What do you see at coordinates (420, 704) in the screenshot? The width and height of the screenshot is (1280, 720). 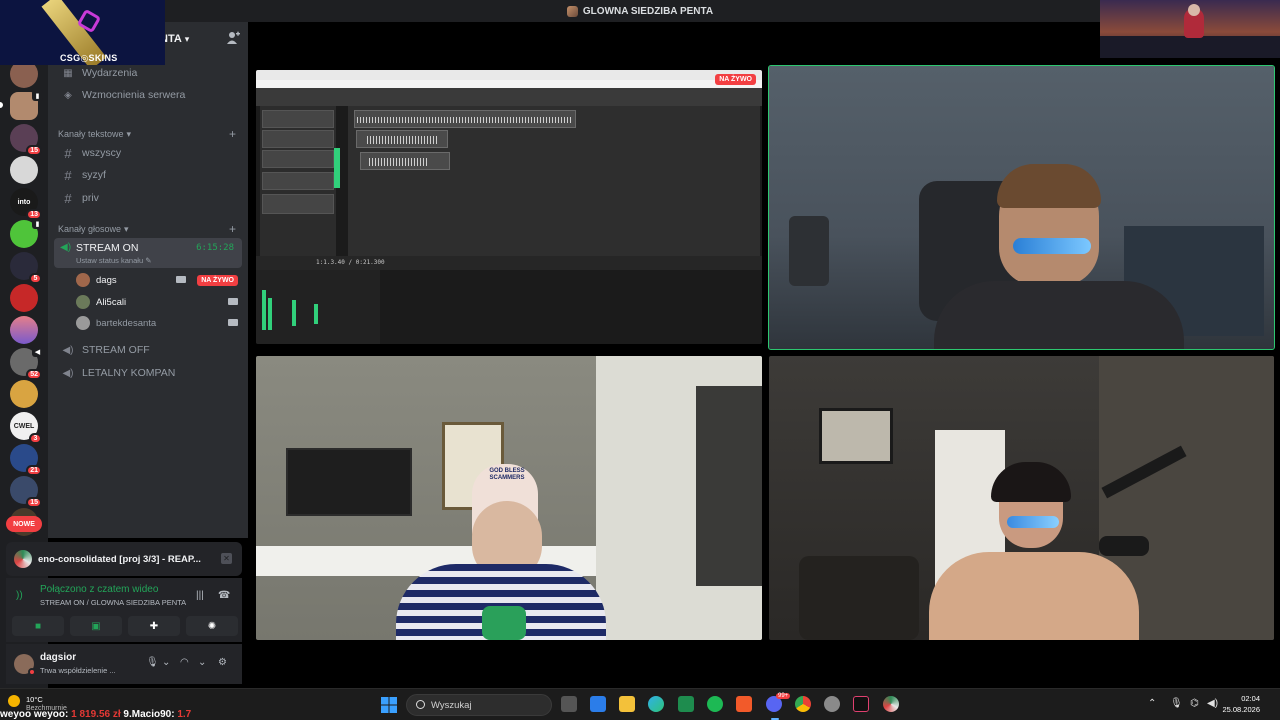 I see `search-icon` at bounding box center [420, 704].